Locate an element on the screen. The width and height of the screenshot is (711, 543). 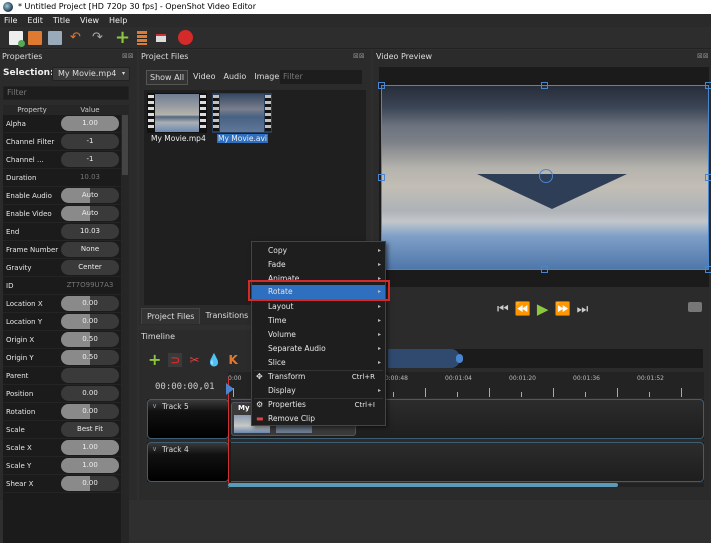
menu-item-transform: ✥ Transform Ctrl+R is located at coordinates (318, 377).